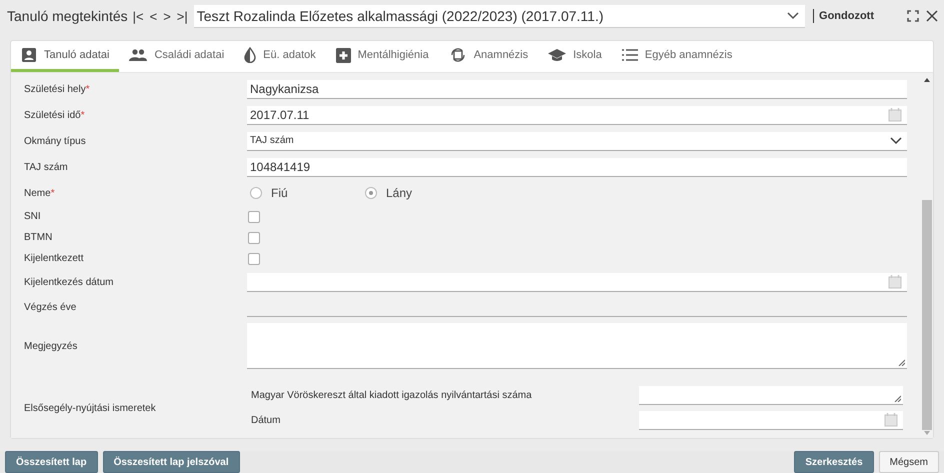  What do you see at coordinates (677, 56) in the screenshot?
I see `tab: Egyéb anamnézis` at bounding box center [677, 56].